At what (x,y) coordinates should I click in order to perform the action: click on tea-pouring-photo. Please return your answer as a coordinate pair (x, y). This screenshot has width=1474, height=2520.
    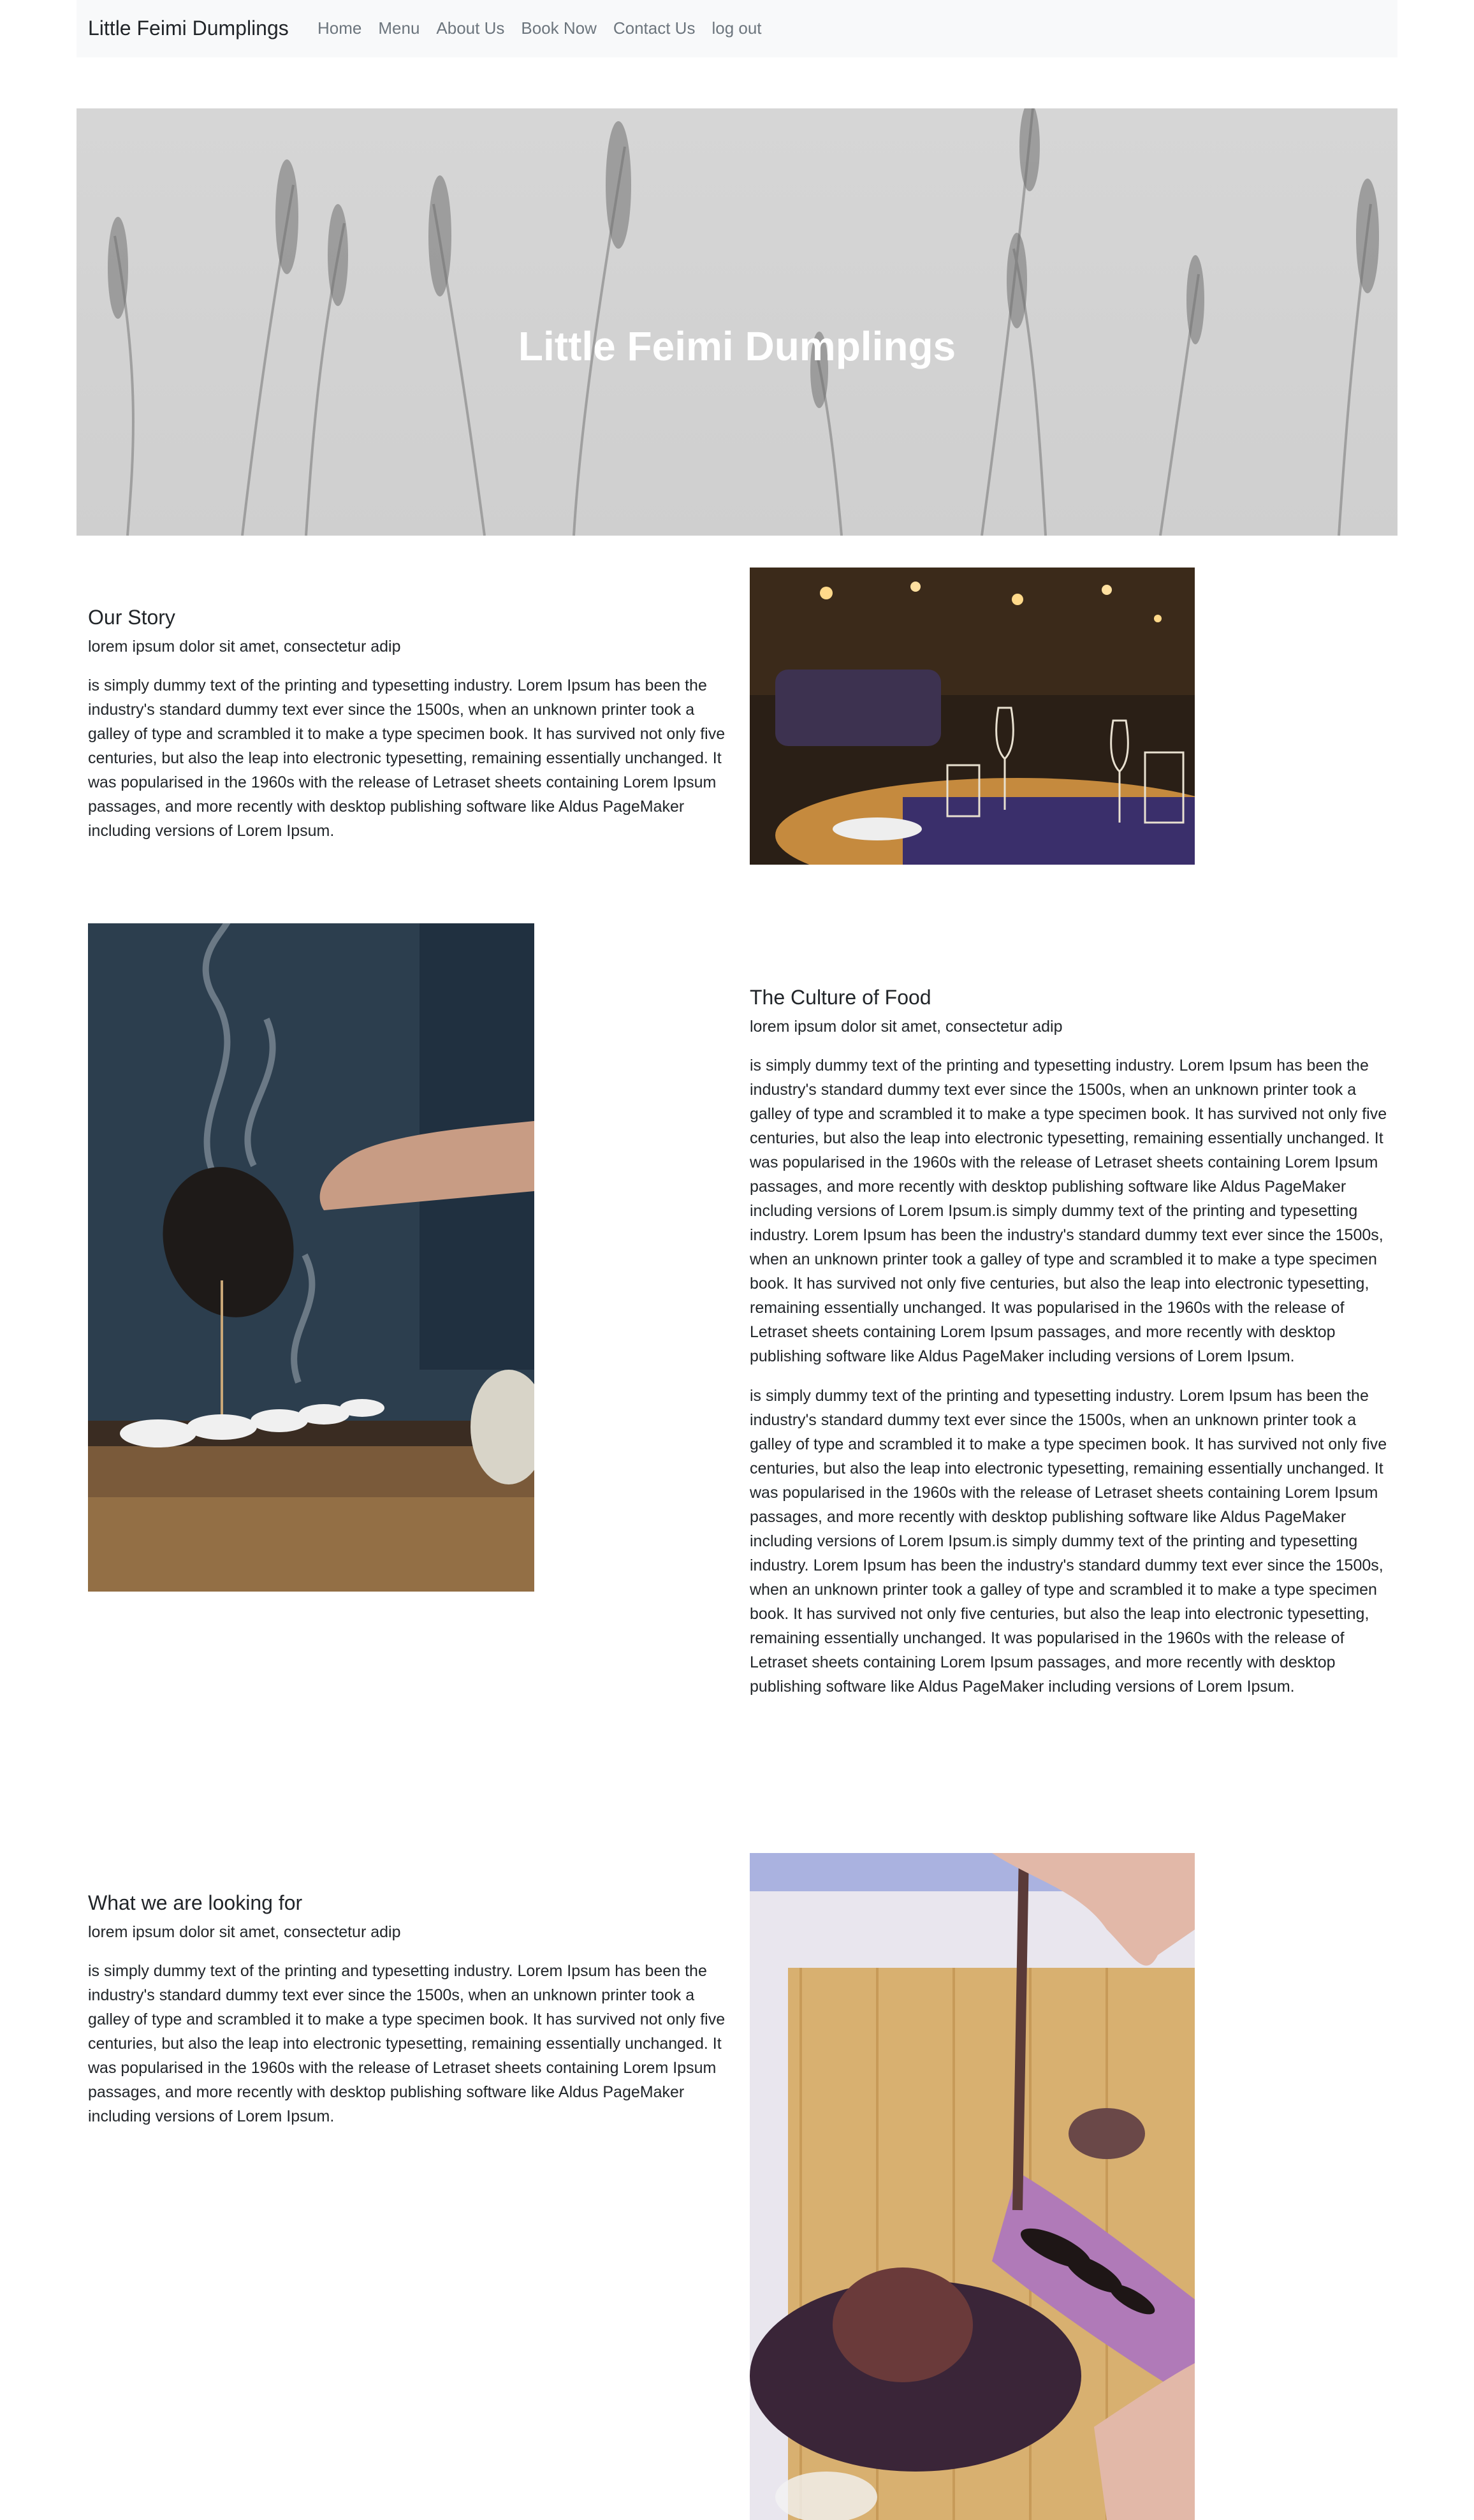
    Looking at the image, I should click on (311, 1257).